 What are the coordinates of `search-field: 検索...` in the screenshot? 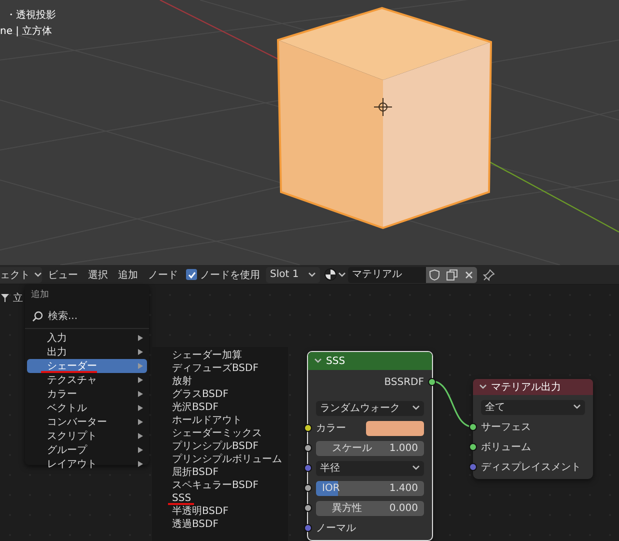 It's located at (87, 316).